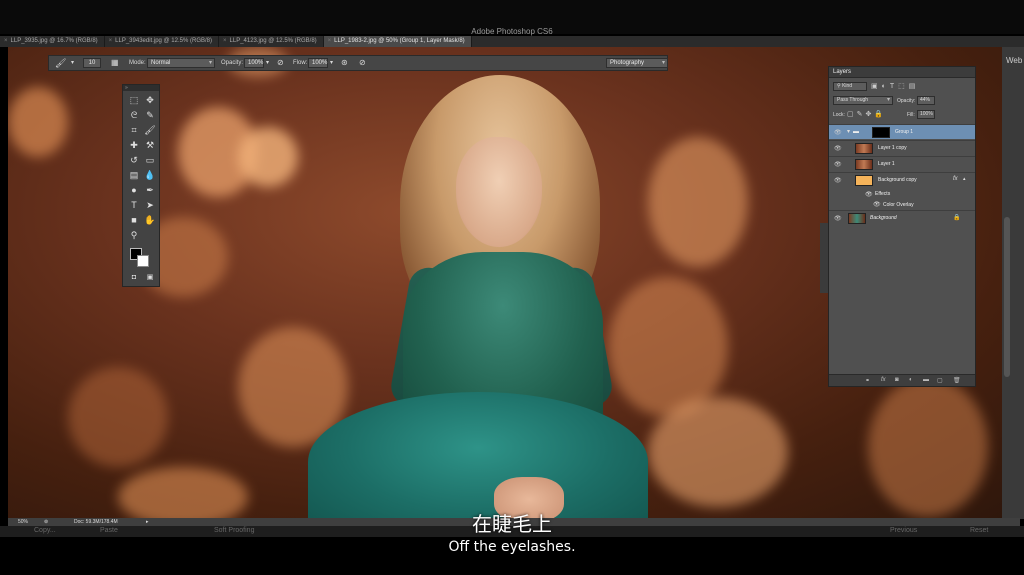 Image resolution: width=1024 pixels, height=575 pixels. I want to click on add-mask-icon: ◙, so click(897, 380).